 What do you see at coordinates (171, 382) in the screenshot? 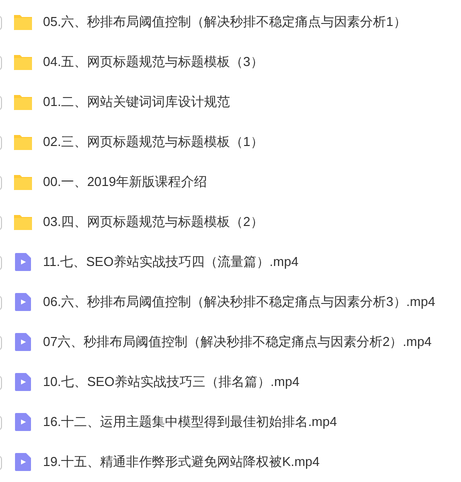
I see `file-name: 10.七、SEO养站实战技巧三（排名篇）.mp4` at bounding box center [171, 382].